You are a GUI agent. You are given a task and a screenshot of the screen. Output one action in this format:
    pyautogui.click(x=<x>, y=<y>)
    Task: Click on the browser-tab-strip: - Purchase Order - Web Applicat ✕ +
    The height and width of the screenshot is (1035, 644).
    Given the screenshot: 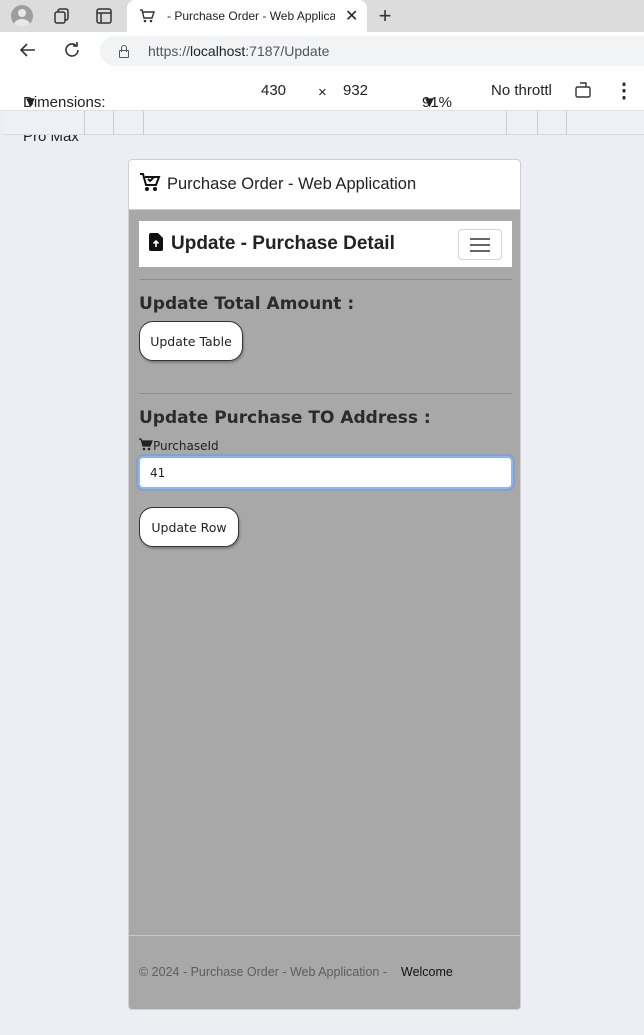 What is the action you would take?
    pyautogui.click(x=322, y=16)
    